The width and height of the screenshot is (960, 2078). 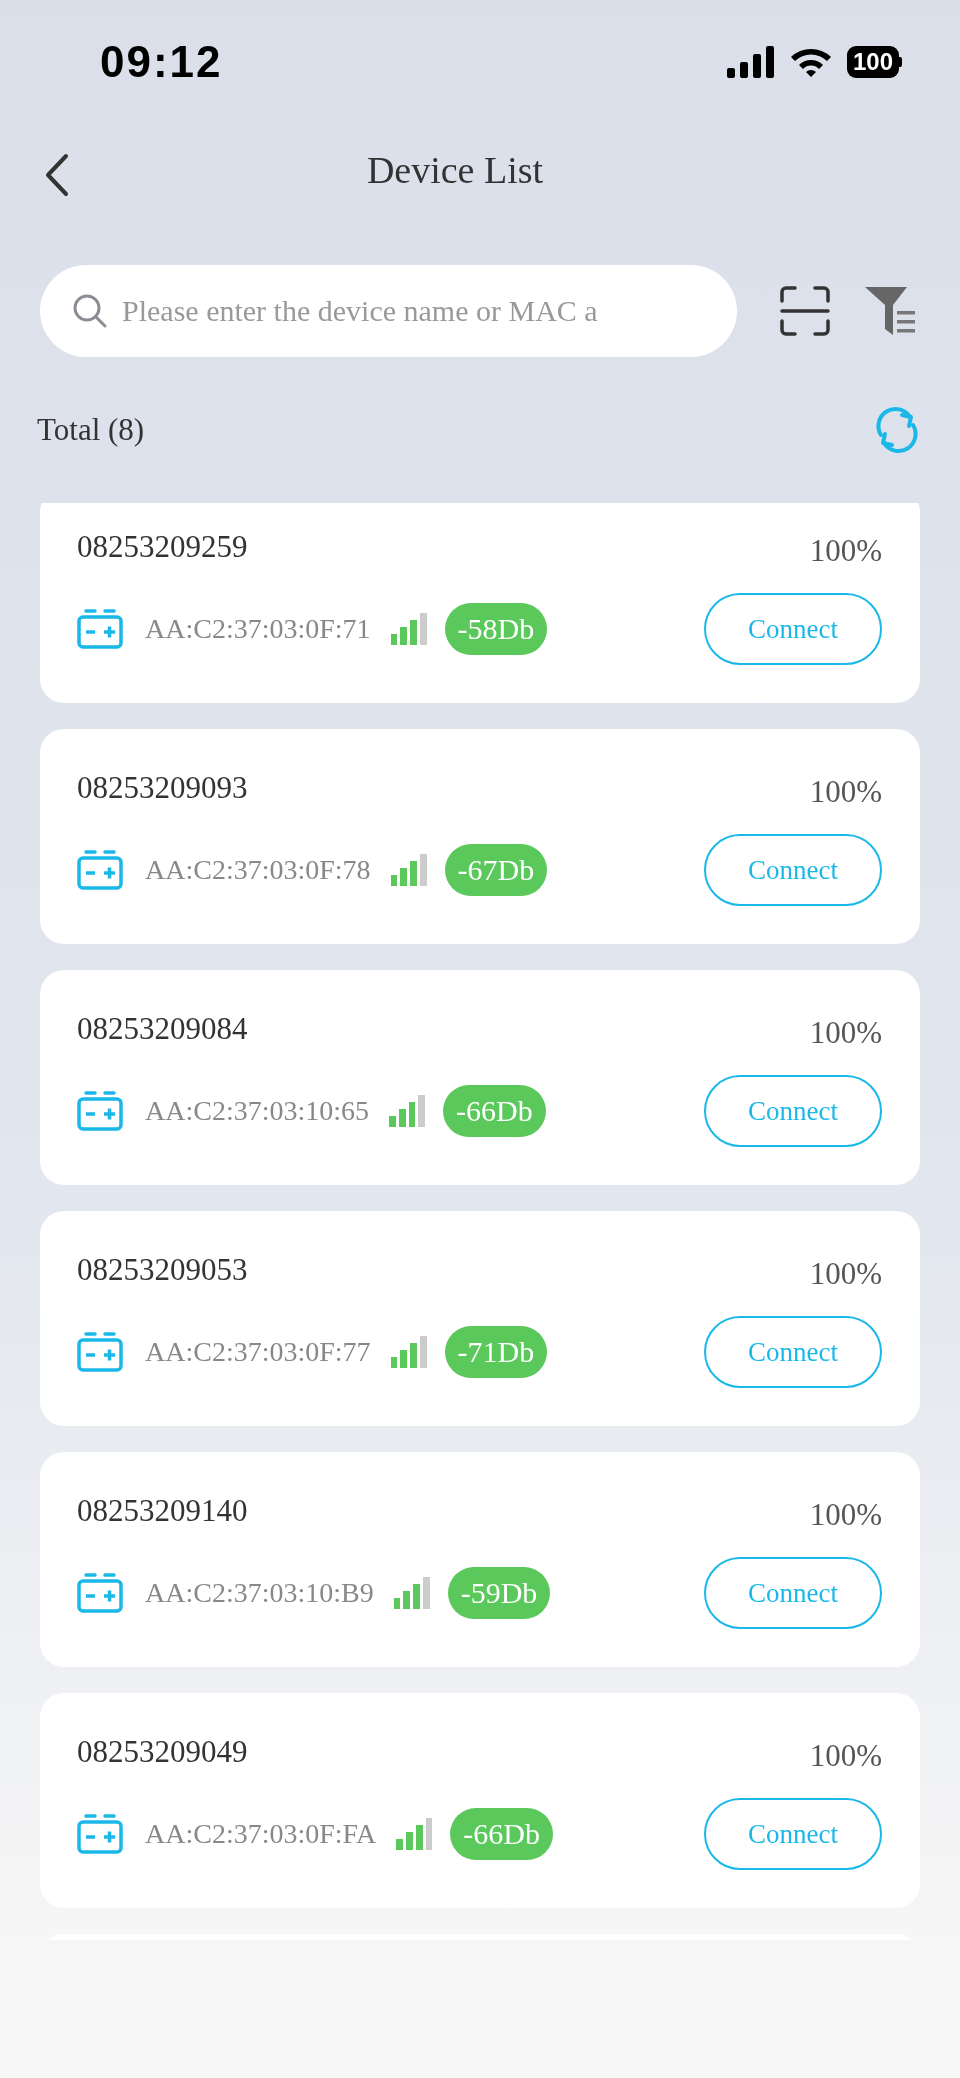 I want to click on device-name: 08253209049, so click(x=162, y=1752).